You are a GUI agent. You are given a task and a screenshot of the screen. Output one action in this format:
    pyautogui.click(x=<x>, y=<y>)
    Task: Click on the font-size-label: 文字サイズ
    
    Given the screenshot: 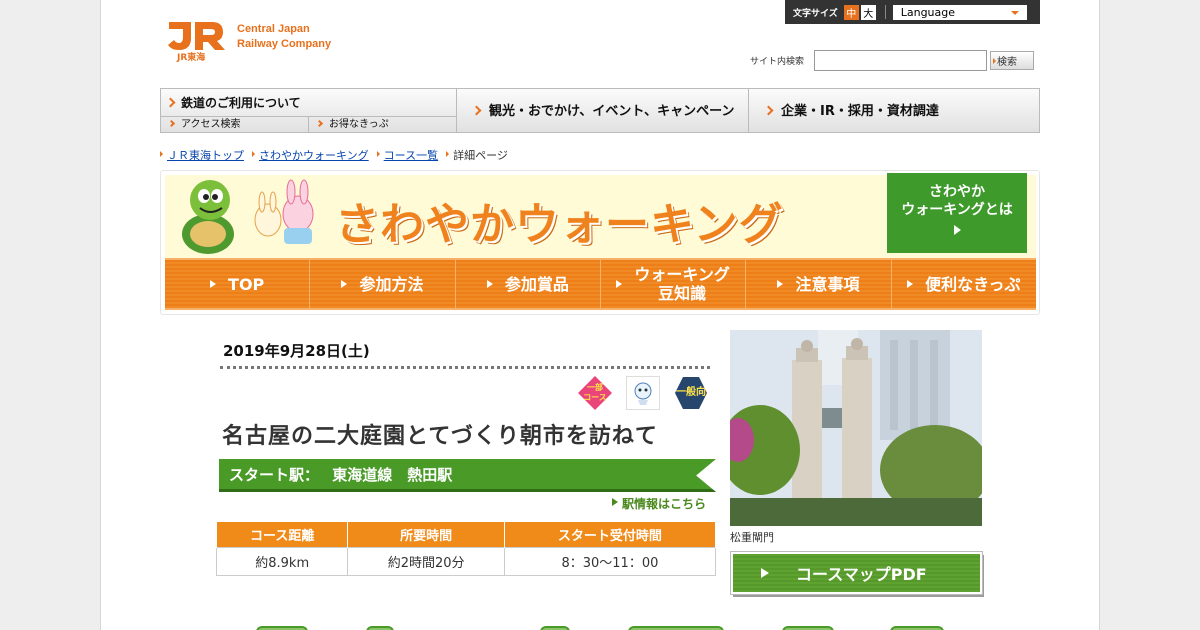 What is the action you would take?
    pyautogui.click(x=815, y=13)
    